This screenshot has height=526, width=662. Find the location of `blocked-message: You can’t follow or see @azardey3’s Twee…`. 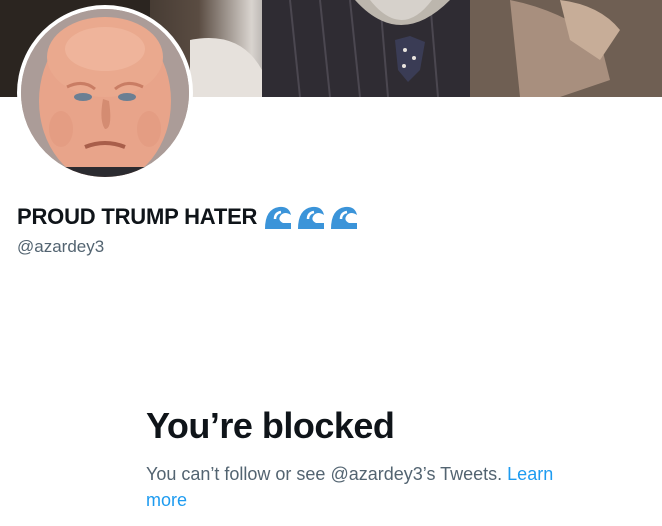

blocked-message: You can’t follow or see @azardey3’s Twee… is located at coordinates (371, 487).